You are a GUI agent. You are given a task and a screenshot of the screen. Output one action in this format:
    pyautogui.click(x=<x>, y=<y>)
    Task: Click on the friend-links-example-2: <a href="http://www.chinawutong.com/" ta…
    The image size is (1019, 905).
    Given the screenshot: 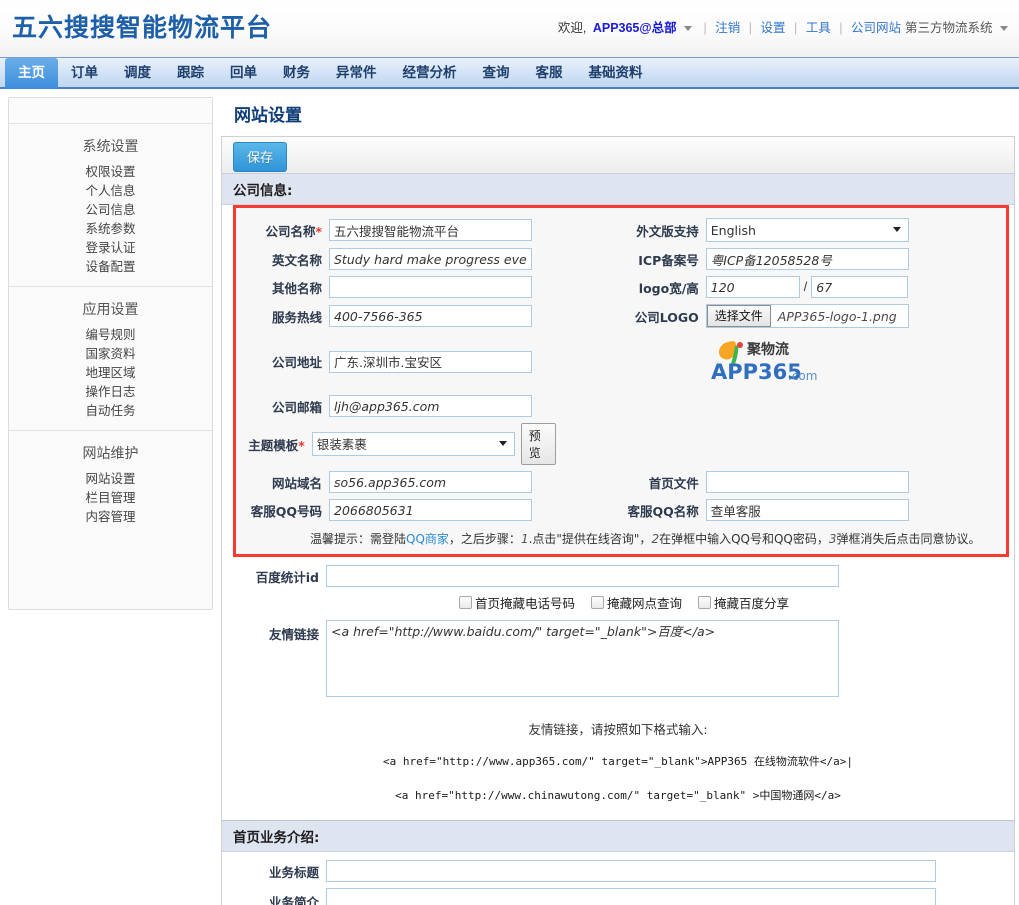 What is the action you would take?
    pyautogui.click(x=618, y=795)
    